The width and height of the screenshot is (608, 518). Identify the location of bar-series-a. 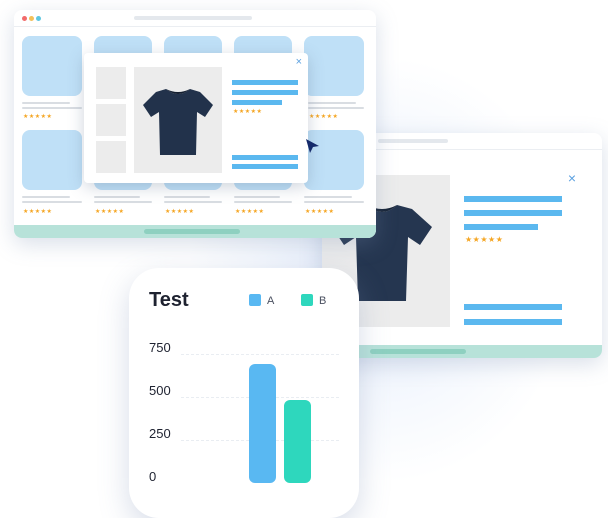
(262, 423).